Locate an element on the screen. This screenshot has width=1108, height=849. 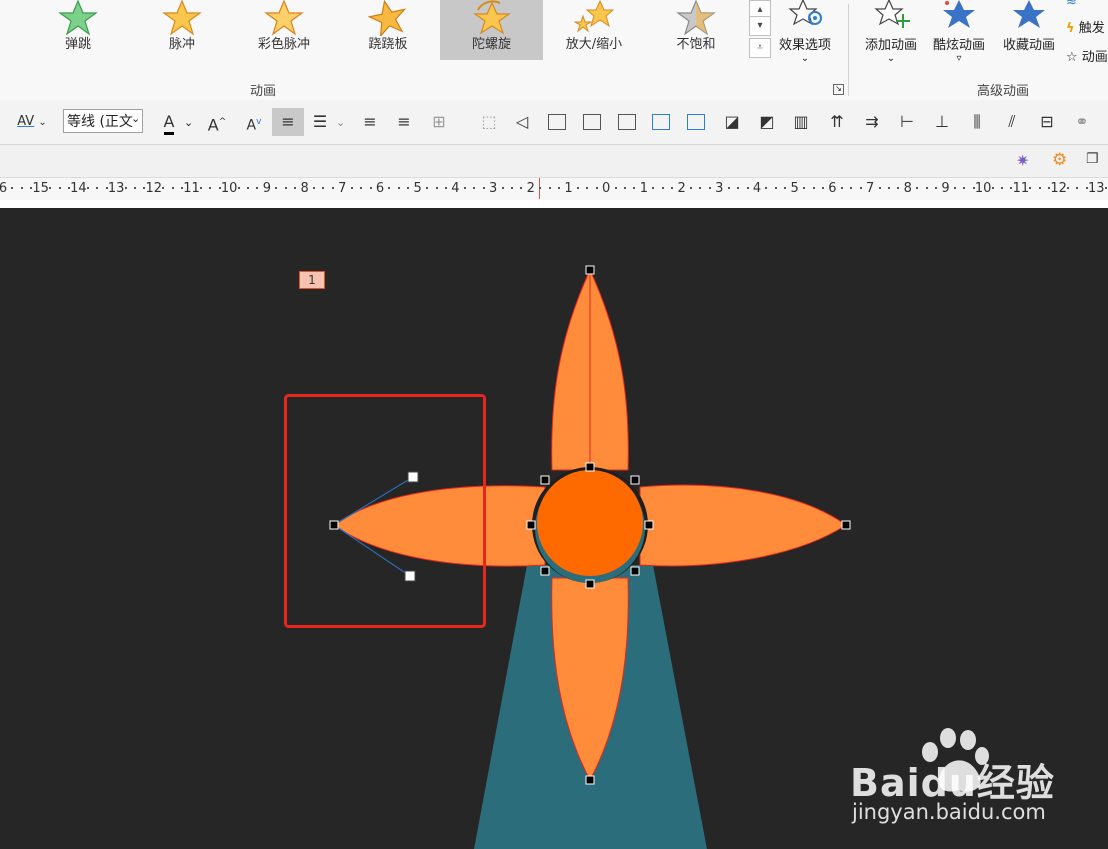
dialog-launcher-icon: ↘ is located at coordinates (838, 89).